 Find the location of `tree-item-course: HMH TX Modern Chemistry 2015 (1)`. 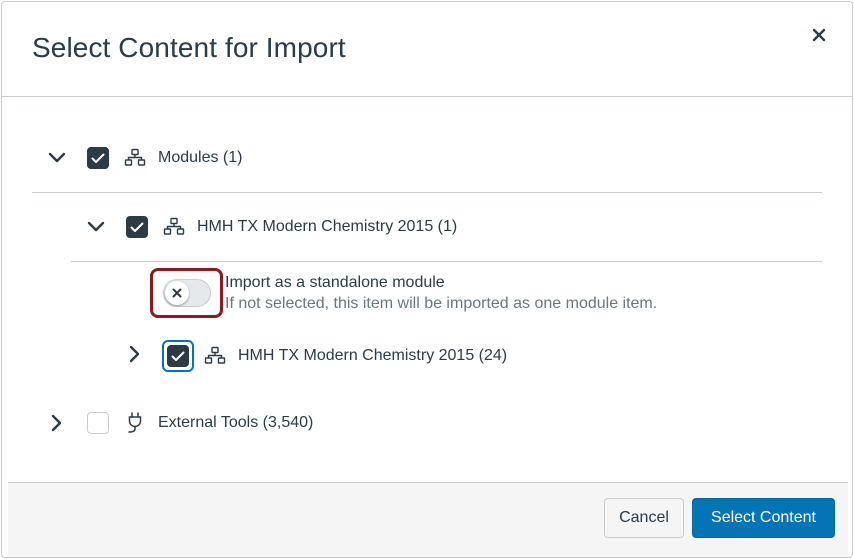

tree-item-course: HMH TX Modern Chemistry 2015 (1) is located at coordinates (271, 227).